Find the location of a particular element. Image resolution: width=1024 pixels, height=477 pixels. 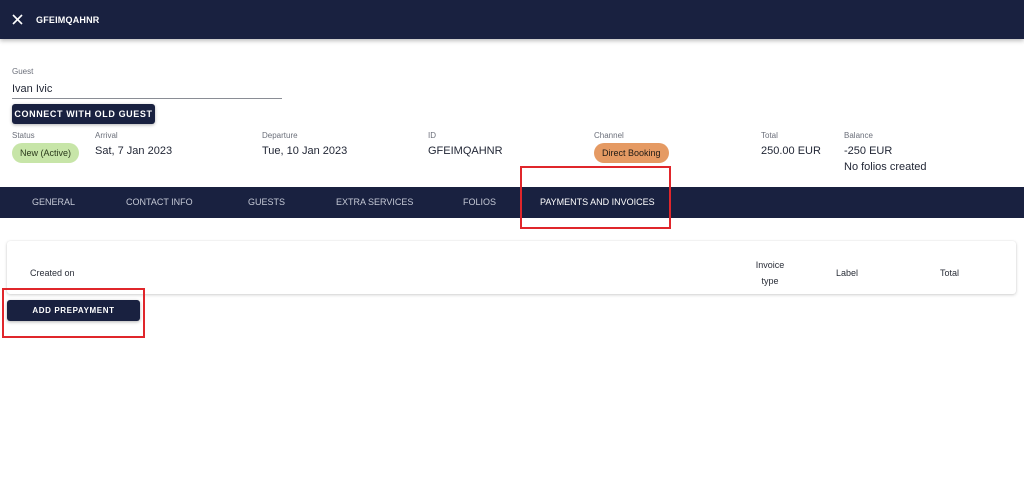

column-header-label: Label is located at coordinates (847, 273).